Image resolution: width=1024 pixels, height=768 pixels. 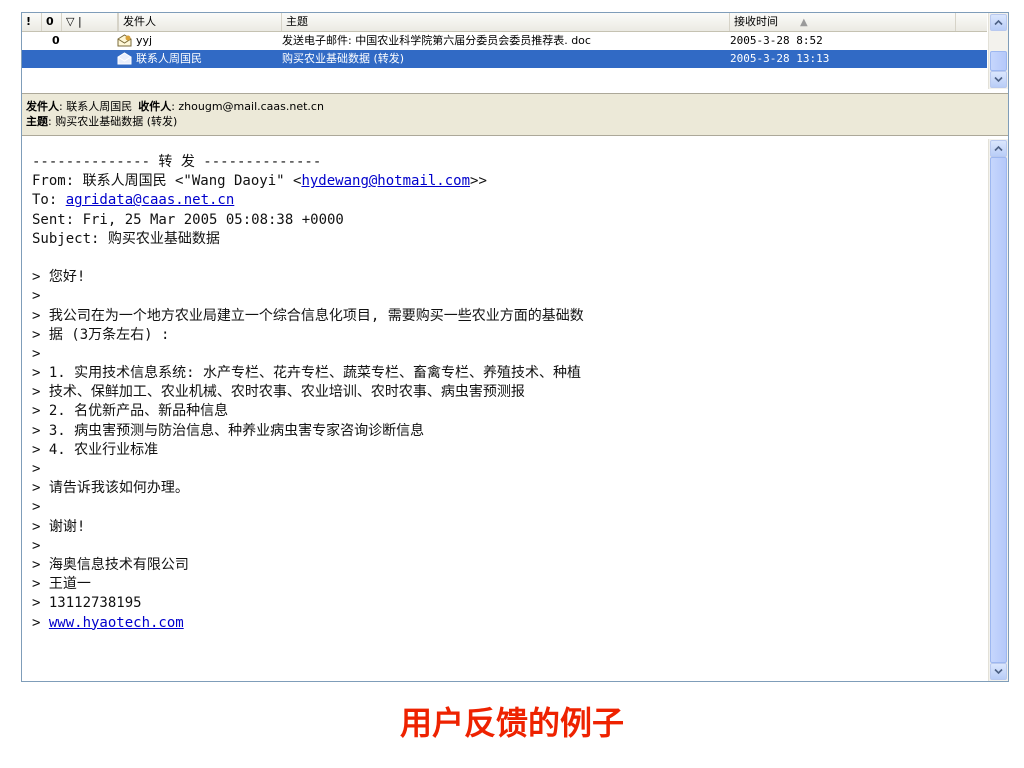 I want to click on to-prefix: To:, so click(x=49, y=200).